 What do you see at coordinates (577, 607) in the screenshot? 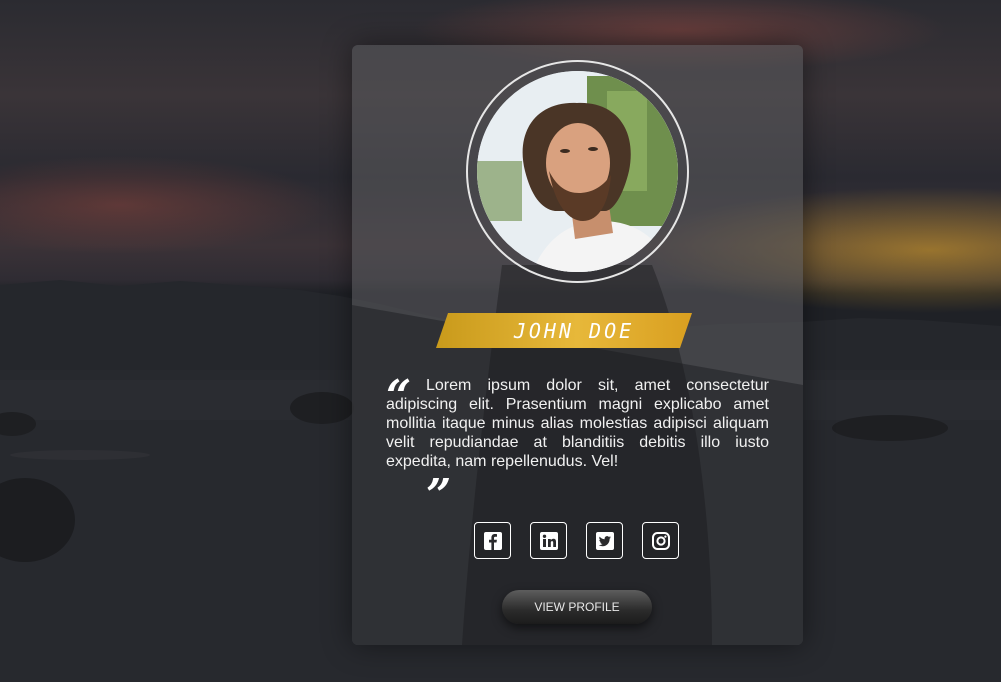
I see `view-profile-button: VIEW PROFILE` at bounding box center [577, 607].